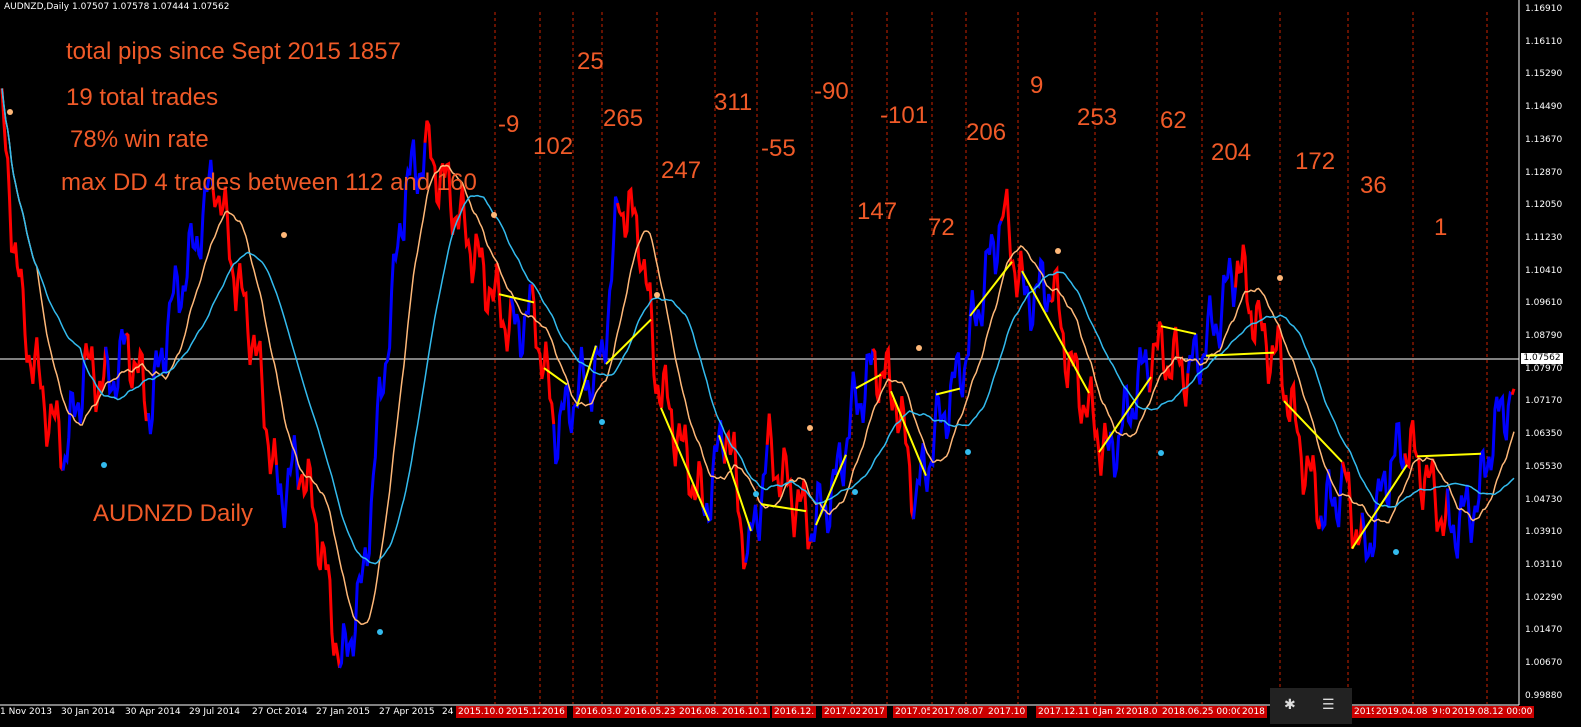 Image resolution: width=1581 pixels, height=727 pixels. What do you see at coordinates (1544, 532) in the screenshot?
I see `y-tick-label: 1.03910` at bounding box center [1544, 532].